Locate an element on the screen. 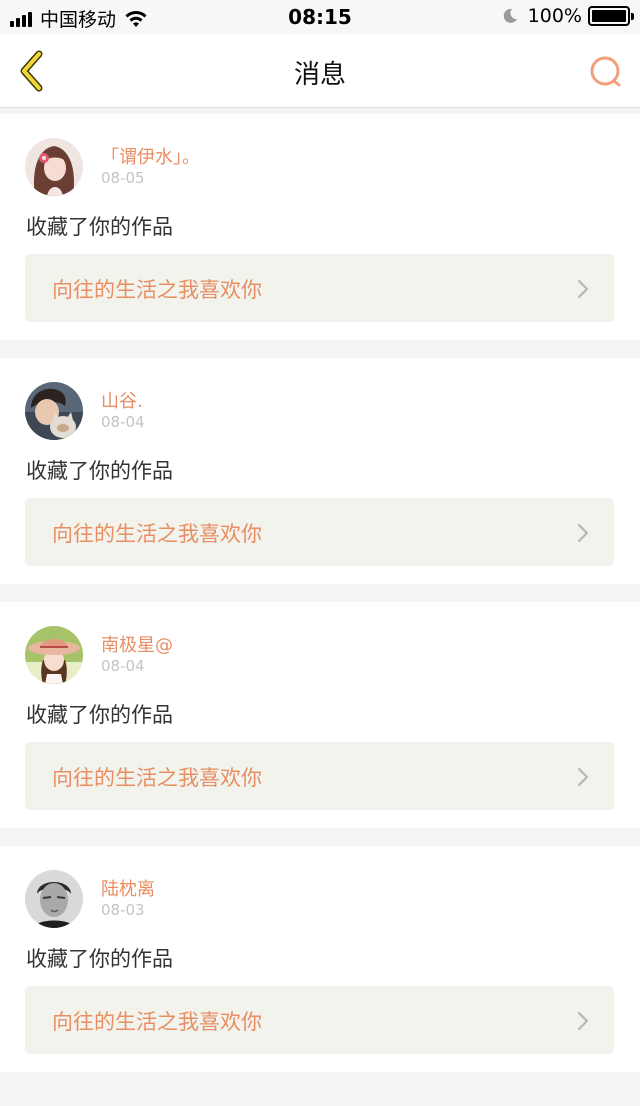  man-portrait-avatar is located at coordinates (54, 899).